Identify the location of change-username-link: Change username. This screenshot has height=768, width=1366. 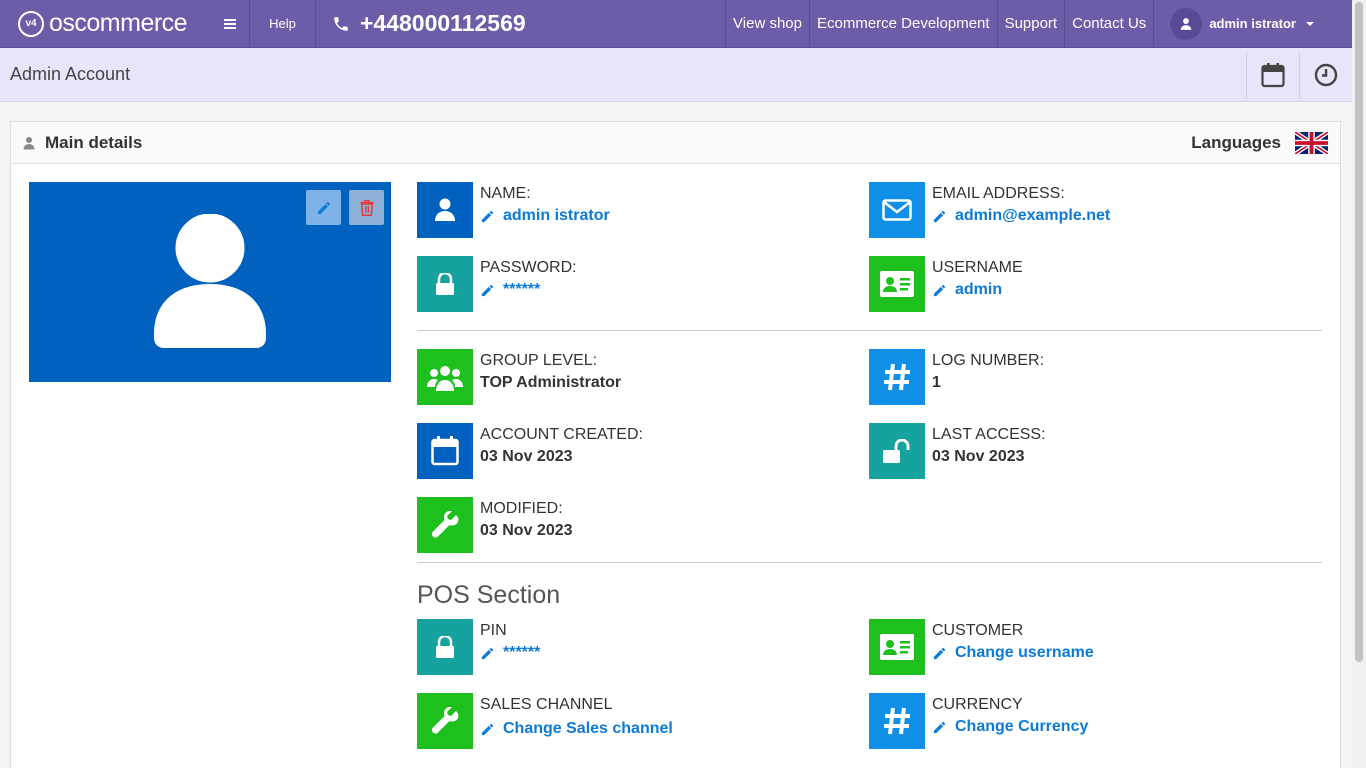
(1013, 653).